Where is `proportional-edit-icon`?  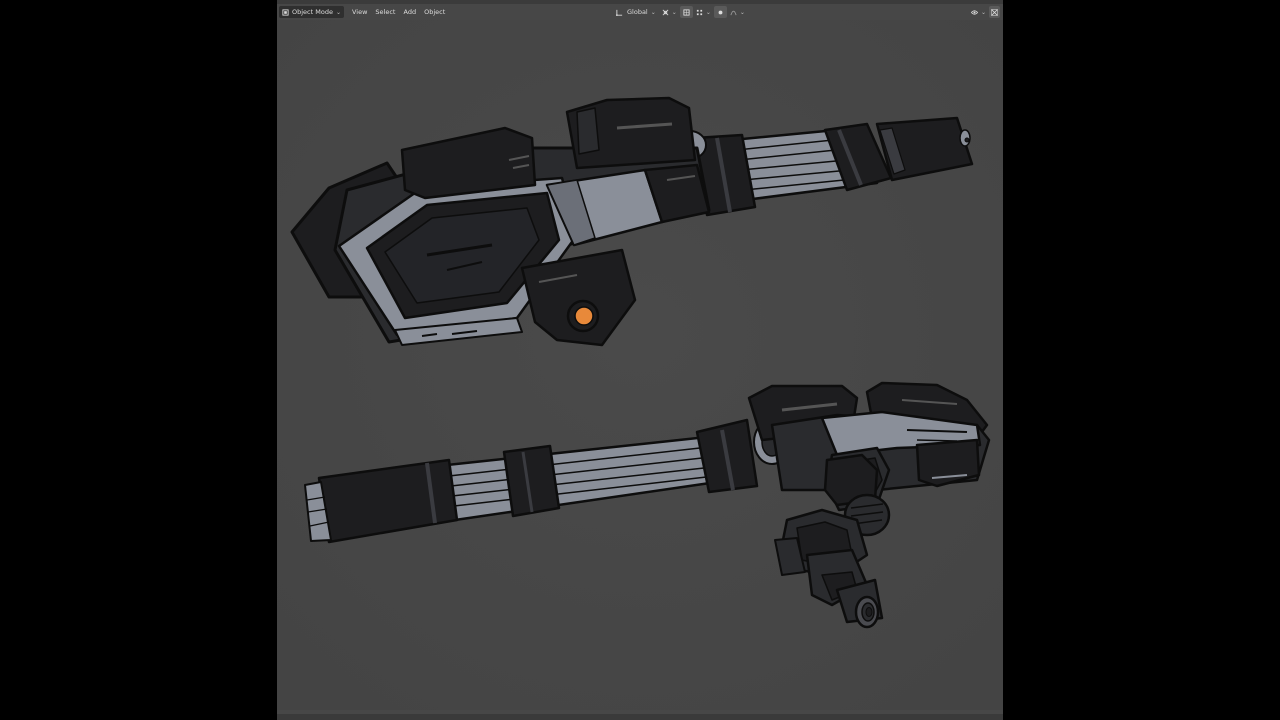
proportional-edit-icon is located at coordinates (720, 12).